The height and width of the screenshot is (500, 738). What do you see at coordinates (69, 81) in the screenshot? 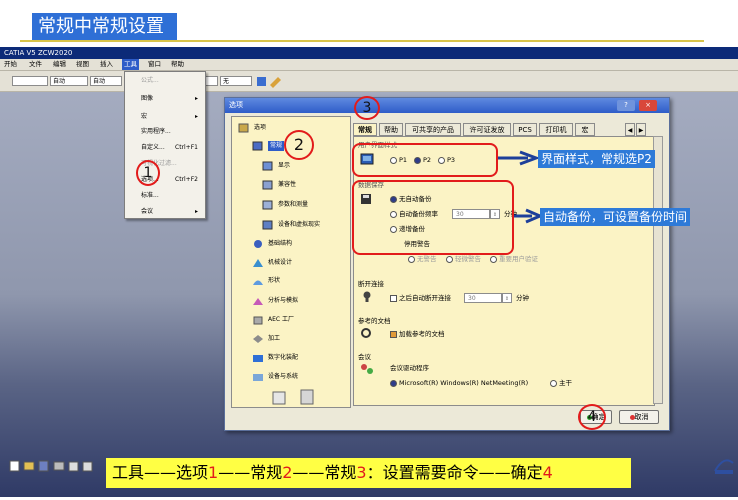
I see `thickness-combo: 自动` at bounding box center [69, 81].